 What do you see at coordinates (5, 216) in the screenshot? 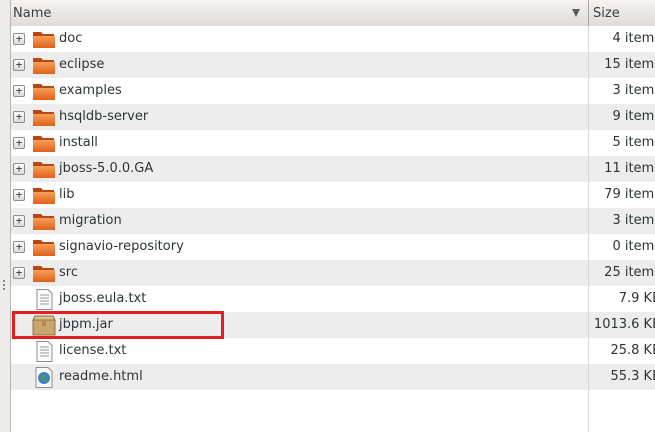
I see `side-pane-border` at bounding box center [5, 216].